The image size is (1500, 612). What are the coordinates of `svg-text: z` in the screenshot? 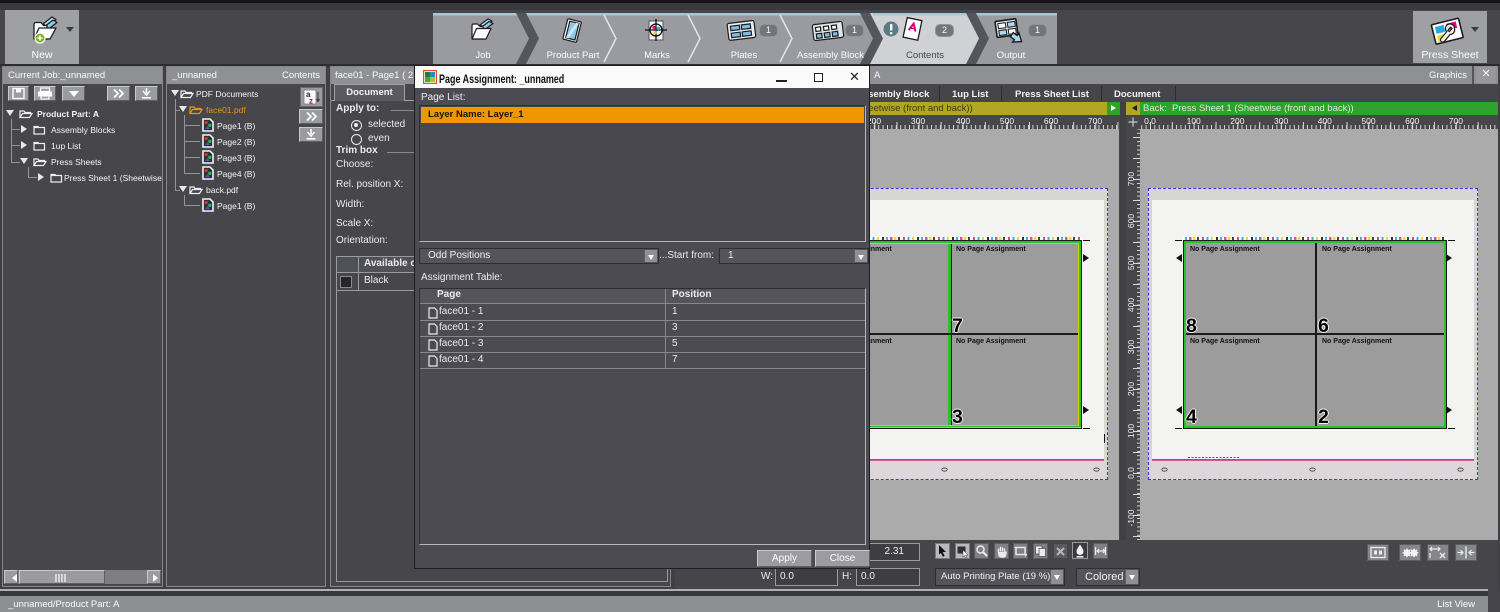 It's located at (311, 101).